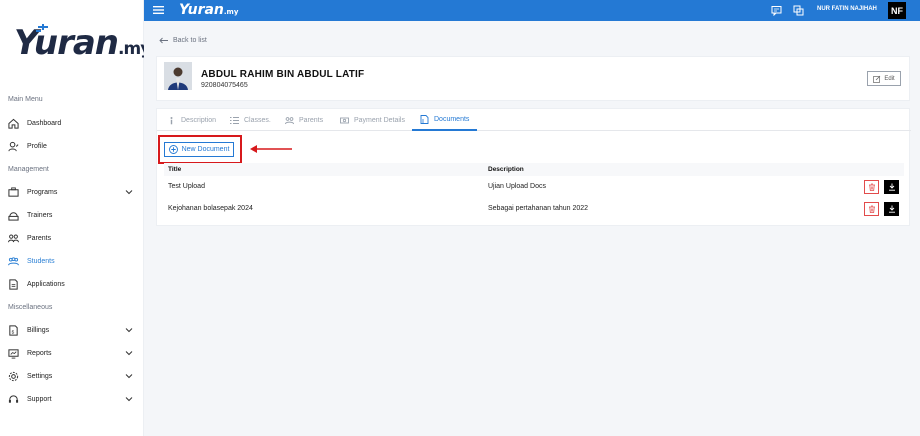 Image resolution: width=920 pixels, height=436 pixels. I want to click on student-id: 920804075465, so click(224, 85).